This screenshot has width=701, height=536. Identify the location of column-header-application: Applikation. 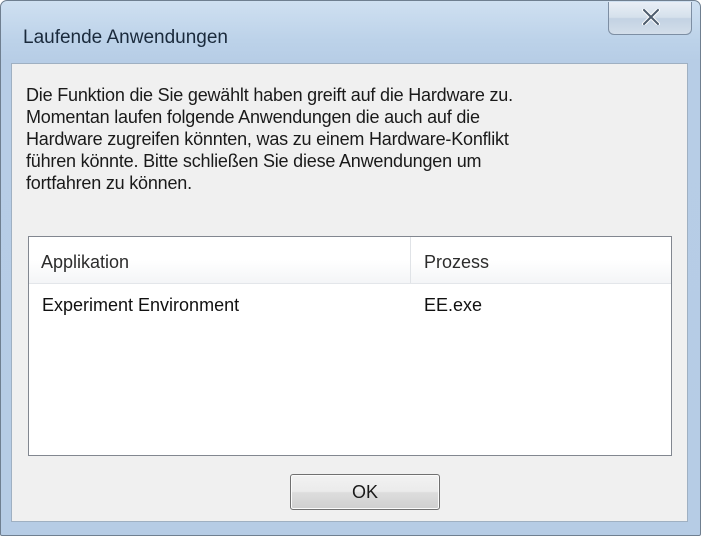
(220, 260).